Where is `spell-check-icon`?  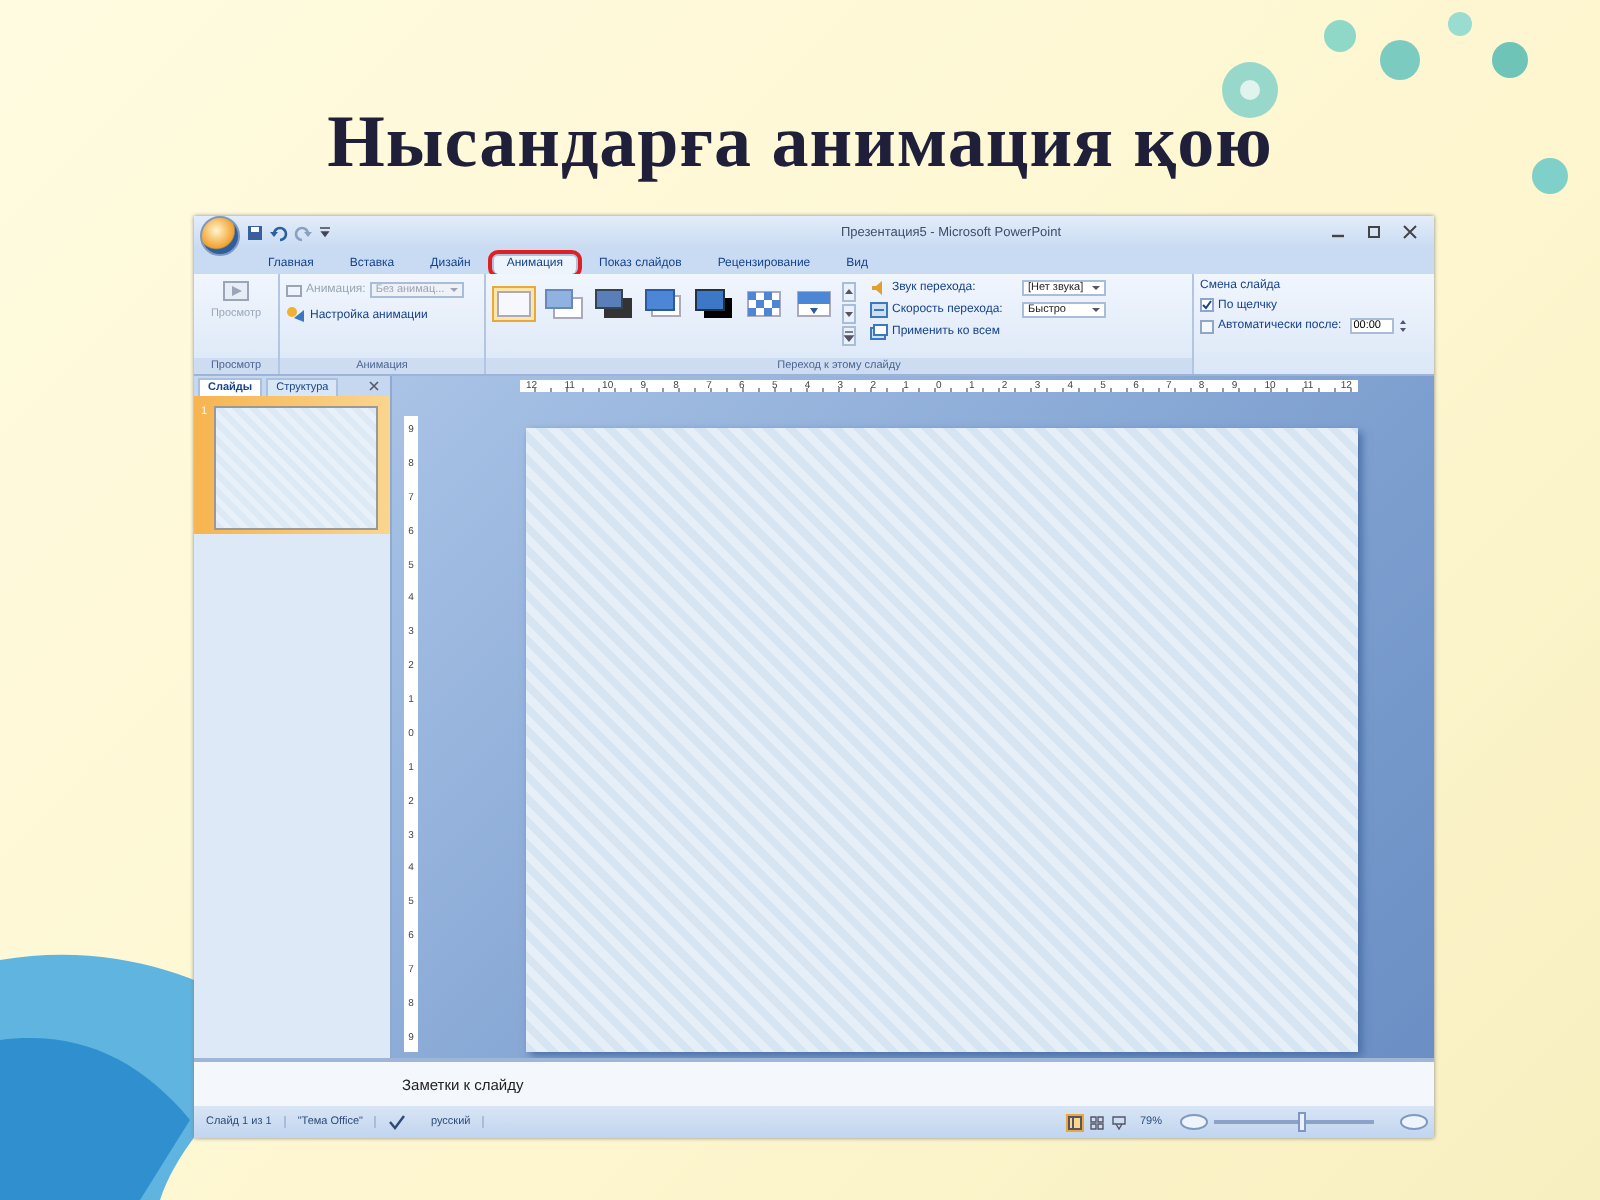 spell-check-icon is located at coordinates (397, 1122).